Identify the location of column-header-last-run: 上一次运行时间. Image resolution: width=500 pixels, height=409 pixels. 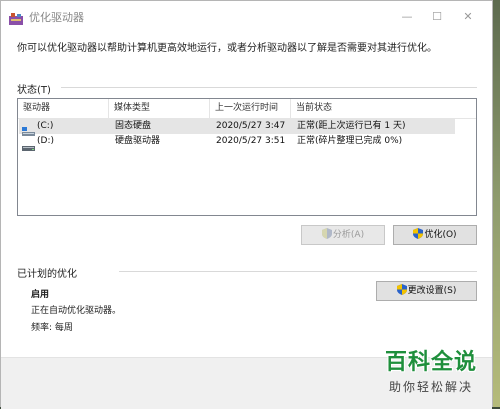
(250, 108).